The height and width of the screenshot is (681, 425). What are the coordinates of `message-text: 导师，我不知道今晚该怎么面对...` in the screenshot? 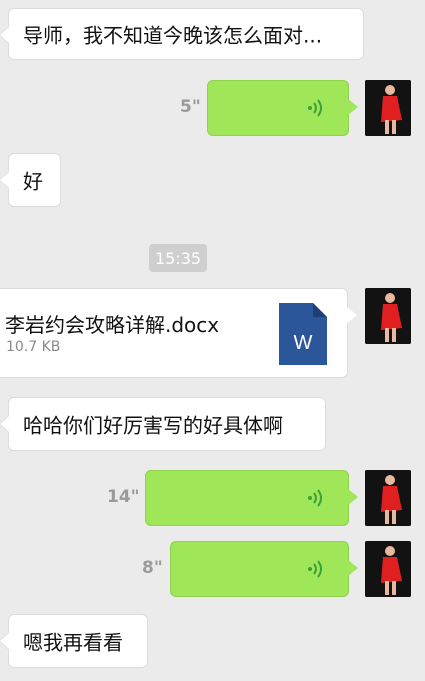 It's located at (173, 35).